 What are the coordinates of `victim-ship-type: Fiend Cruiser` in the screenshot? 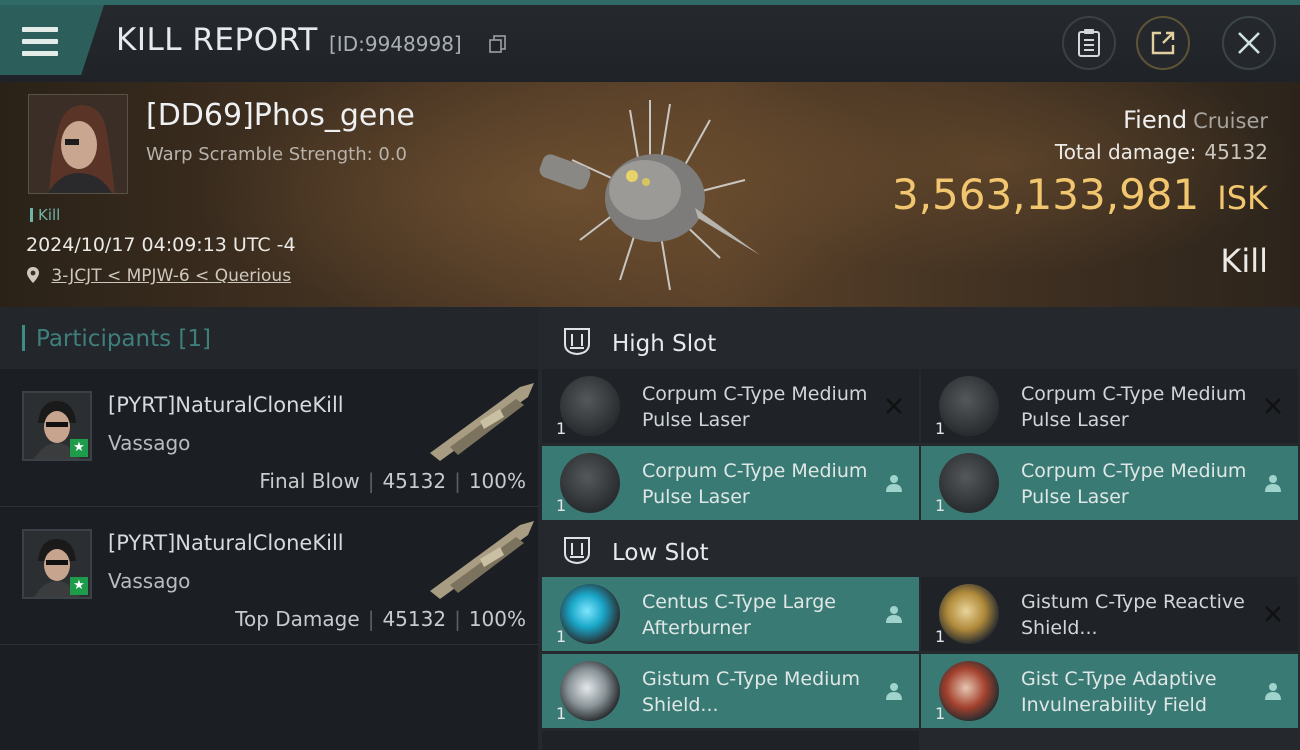 It's located at (1195, 120).